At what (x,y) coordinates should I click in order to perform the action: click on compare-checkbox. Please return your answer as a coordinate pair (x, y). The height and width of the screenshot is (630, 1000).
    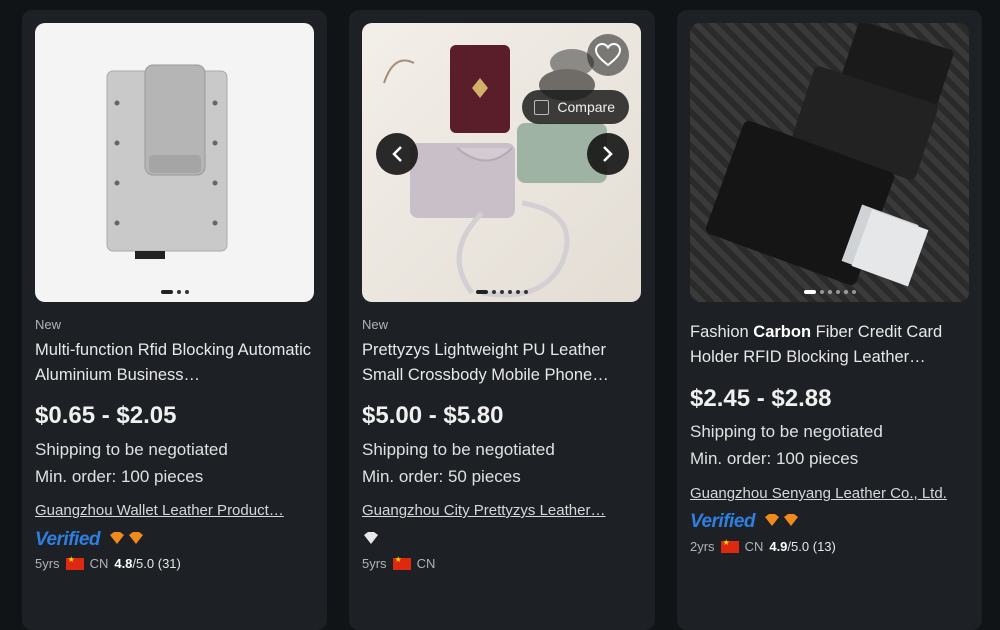
    Looking at the image, I should click on (542, 107).